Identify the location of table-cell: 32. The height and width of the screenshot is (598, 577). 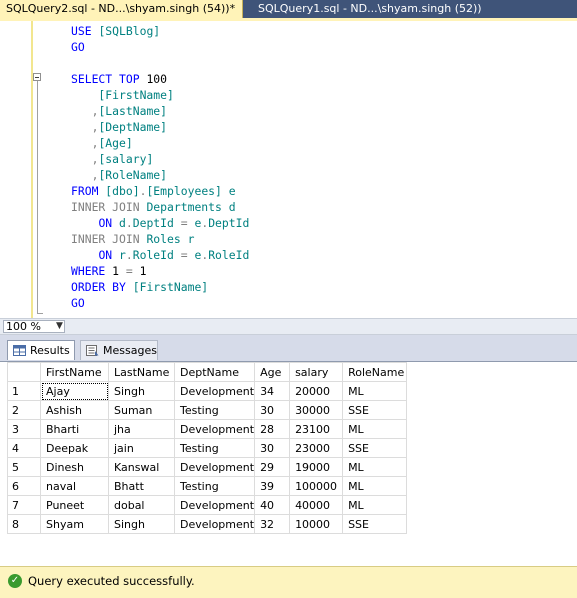
(272, 524).